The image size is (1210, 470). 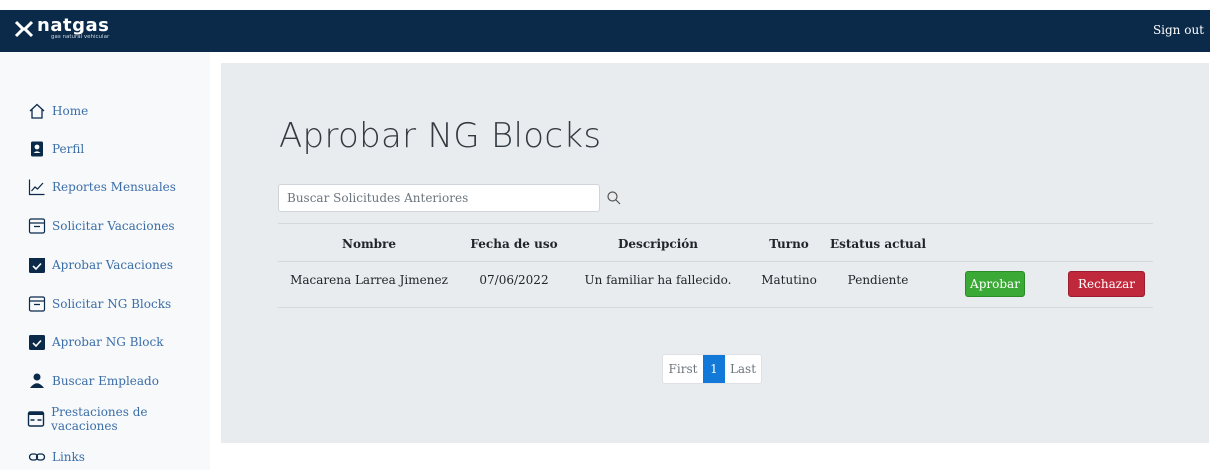 I want to click on sidebar-item-reportes-mensuales: Reportes Mensuales, so click(x=101, y=187).